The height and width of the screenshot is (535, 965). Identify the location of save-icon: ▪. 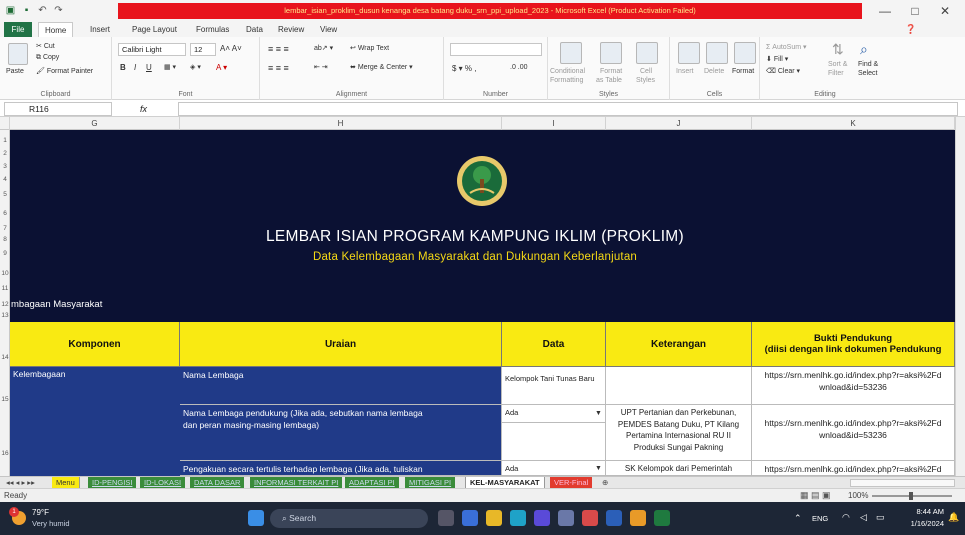
(26, 10).